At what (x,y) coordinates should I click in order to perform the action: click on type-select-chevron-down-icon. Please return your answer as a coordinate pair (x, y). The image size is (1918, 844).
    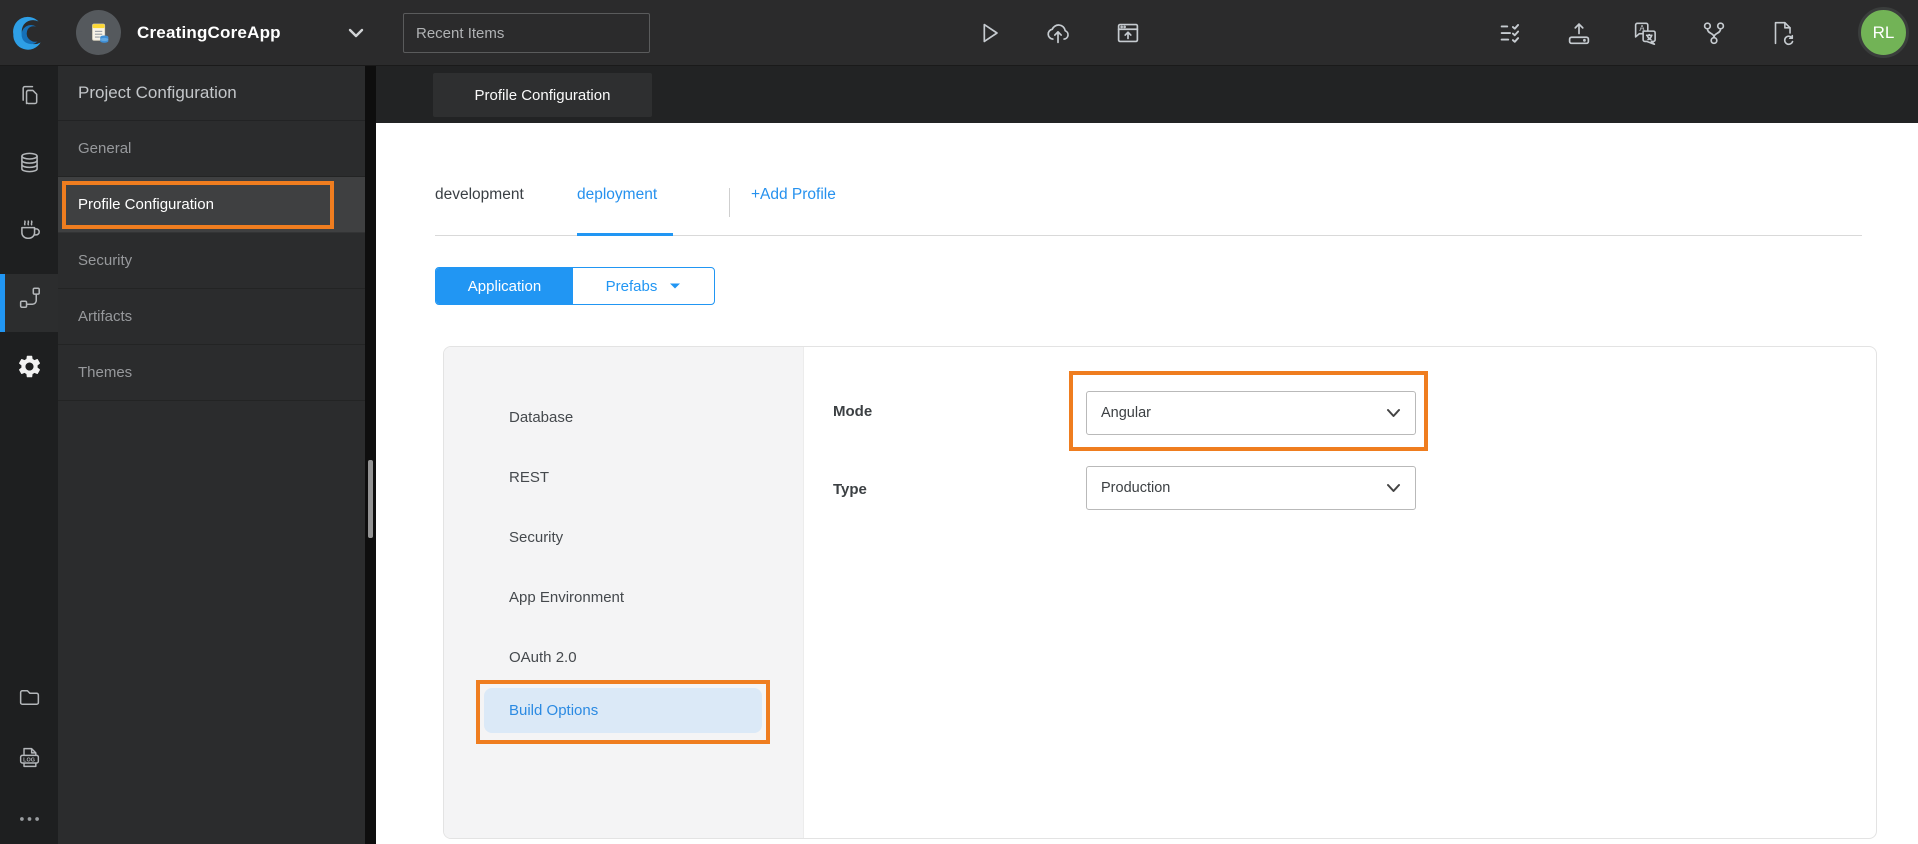
    Looking at the image, I should click on (1393, 488).